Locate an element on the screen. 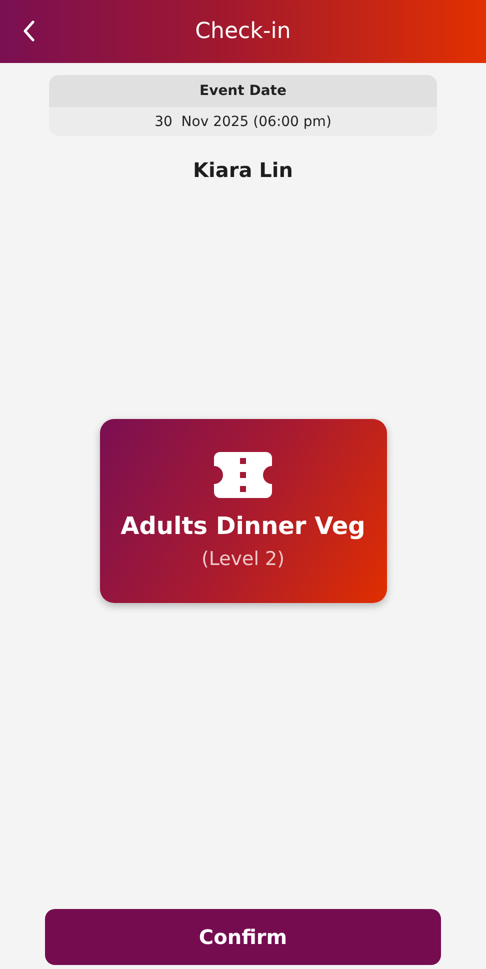  attendee-name: Kiara Lin is located at coordinates (242, 170).